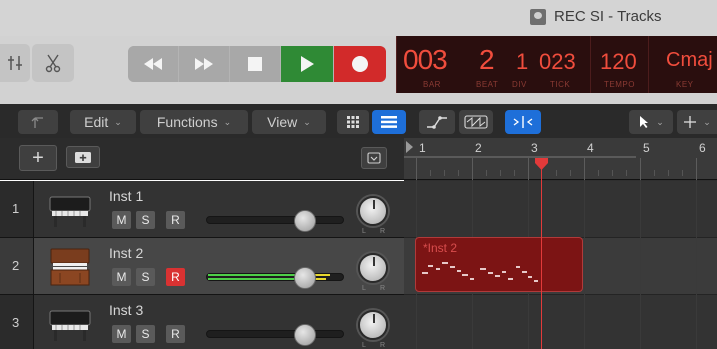 Image resolution: width=717 pixels, height=349 pixels. What do you see at coordinates (202, 209) in the screenshot?
I see `track-header-1: 1 Inst 1 M S R L R` at bounding box center [202, 209].